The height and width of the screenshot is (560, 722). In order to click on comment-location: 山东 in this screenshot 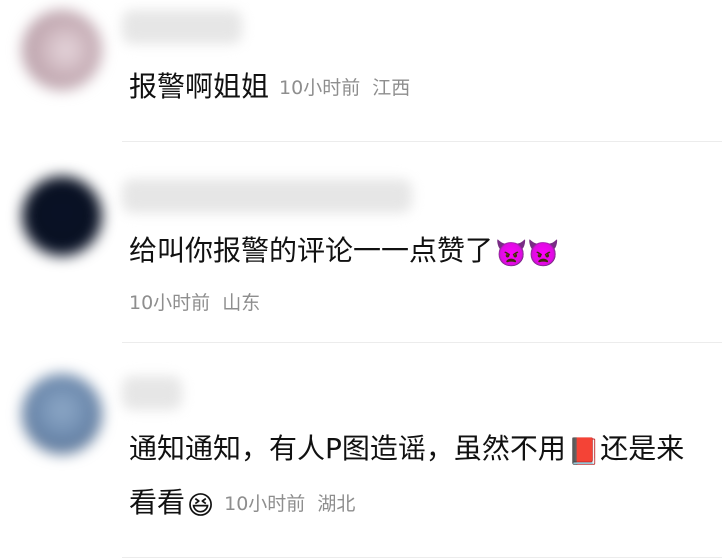, I will do `click(241, 303)`.